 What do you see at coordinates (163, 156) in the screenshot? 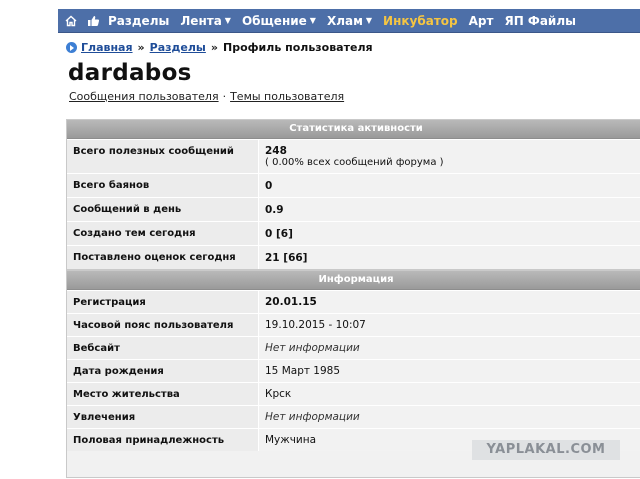
I see `stats-label: Всего полезных сообщений` at bounding box center [163, 156].